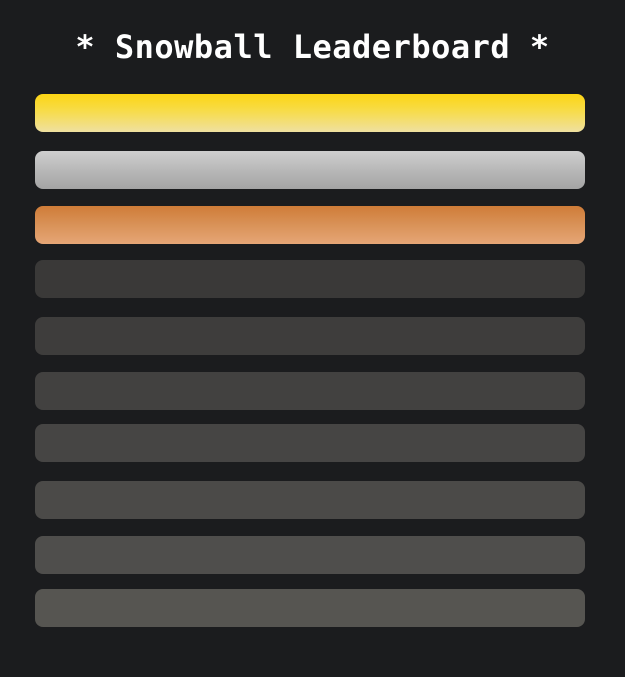 Image resolution: width=625 pixels, height=677 pixels. What do you see at coordinates (312, 47) in the screenshot?
I see `leaderboard-title: * Snowball Leaderboard *` at bounding box center [312, 47].